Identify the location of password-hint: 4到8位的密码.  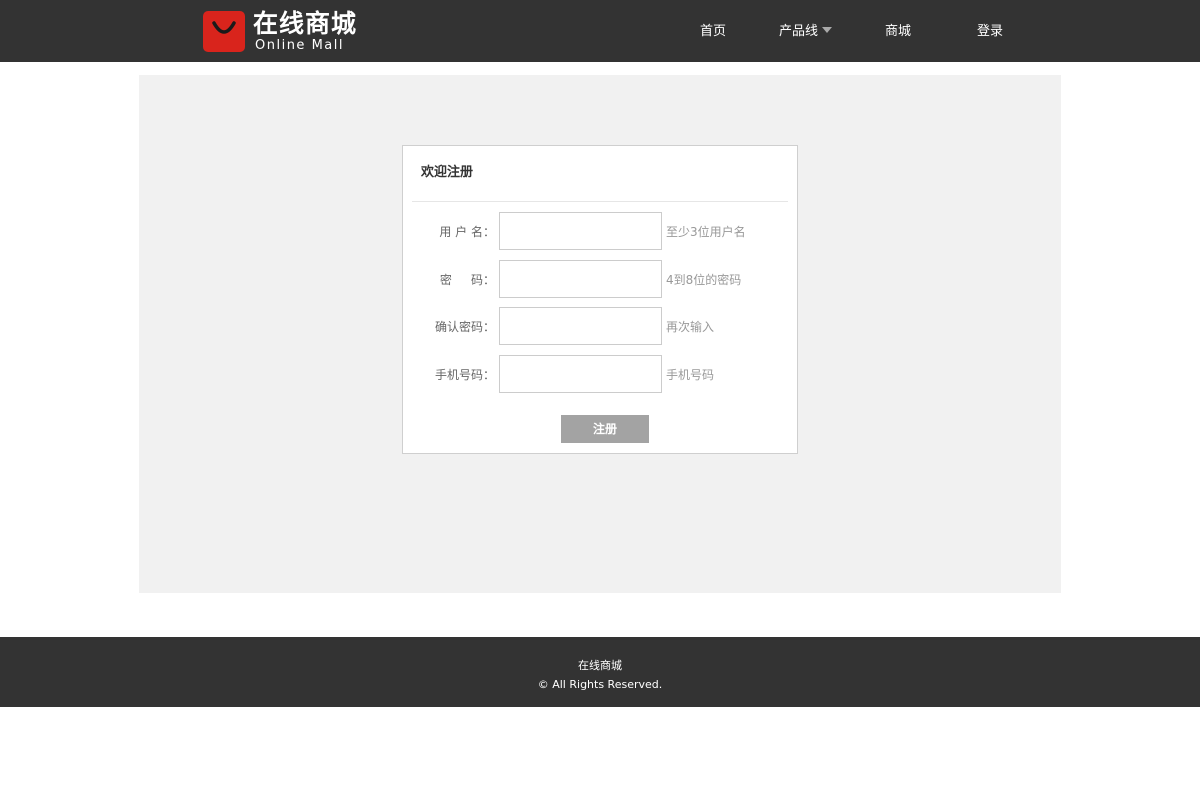
(704, 280).